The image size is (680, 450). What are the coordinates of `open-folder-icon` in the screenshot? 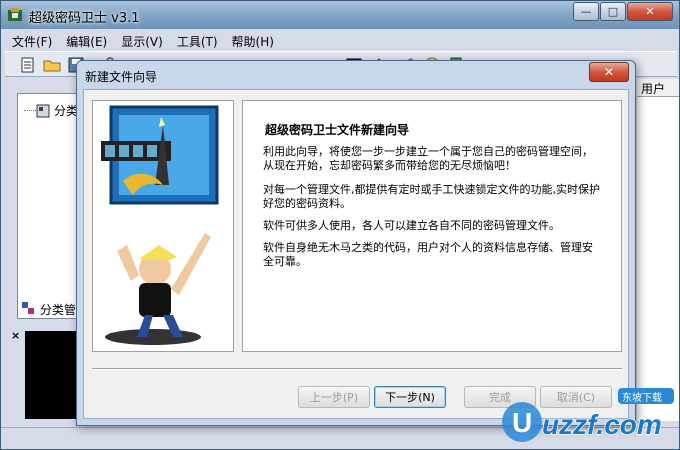 It's located at (52, 65).